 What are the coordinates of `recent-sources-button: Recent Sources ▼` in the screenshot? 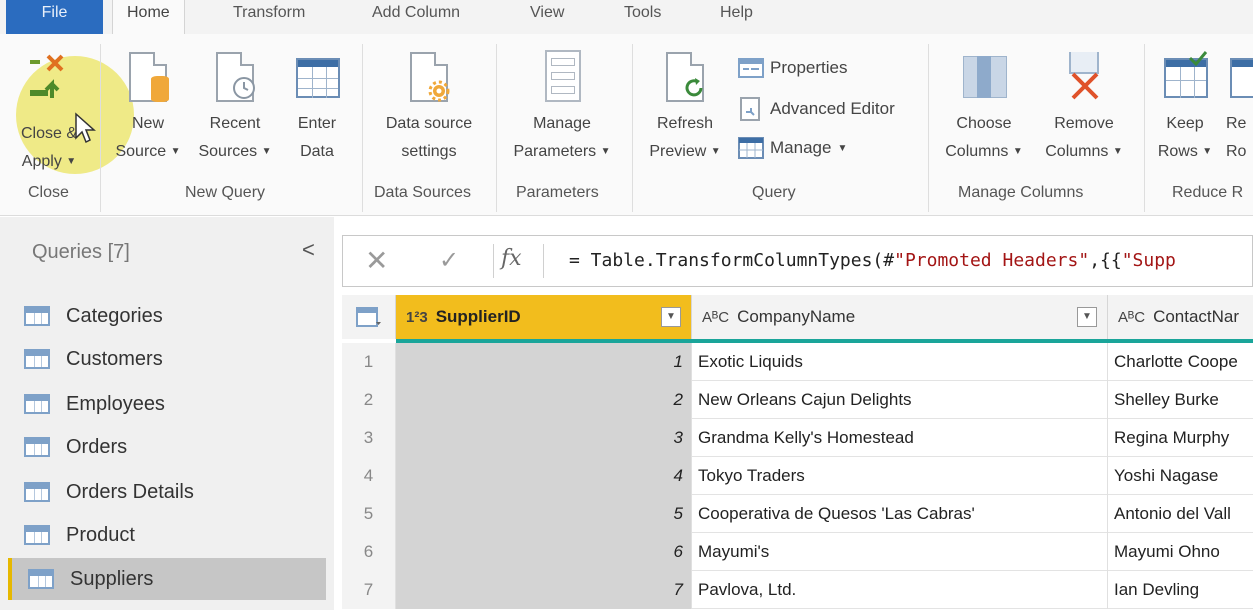 It's located at (235, 115).